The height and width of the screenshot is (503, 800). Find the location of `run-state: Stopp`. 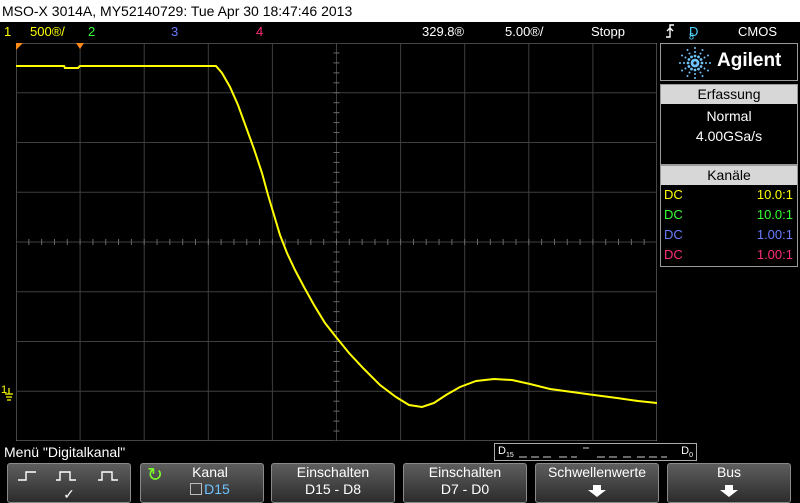

run-state: Stopp is located at coordinates (608, 31).